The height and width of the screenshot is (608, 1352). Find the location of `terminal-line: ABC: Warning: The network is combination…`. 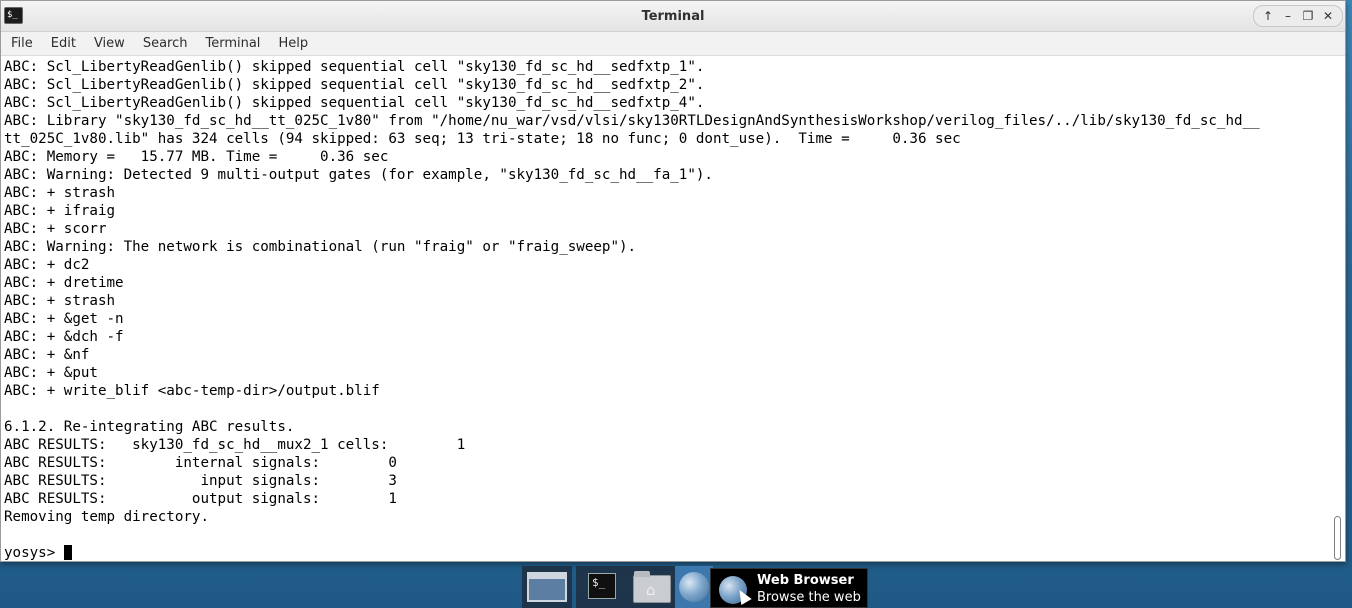

terminal-line: ABC: Warning: The network is combination… is located at coordinates (320, 247).